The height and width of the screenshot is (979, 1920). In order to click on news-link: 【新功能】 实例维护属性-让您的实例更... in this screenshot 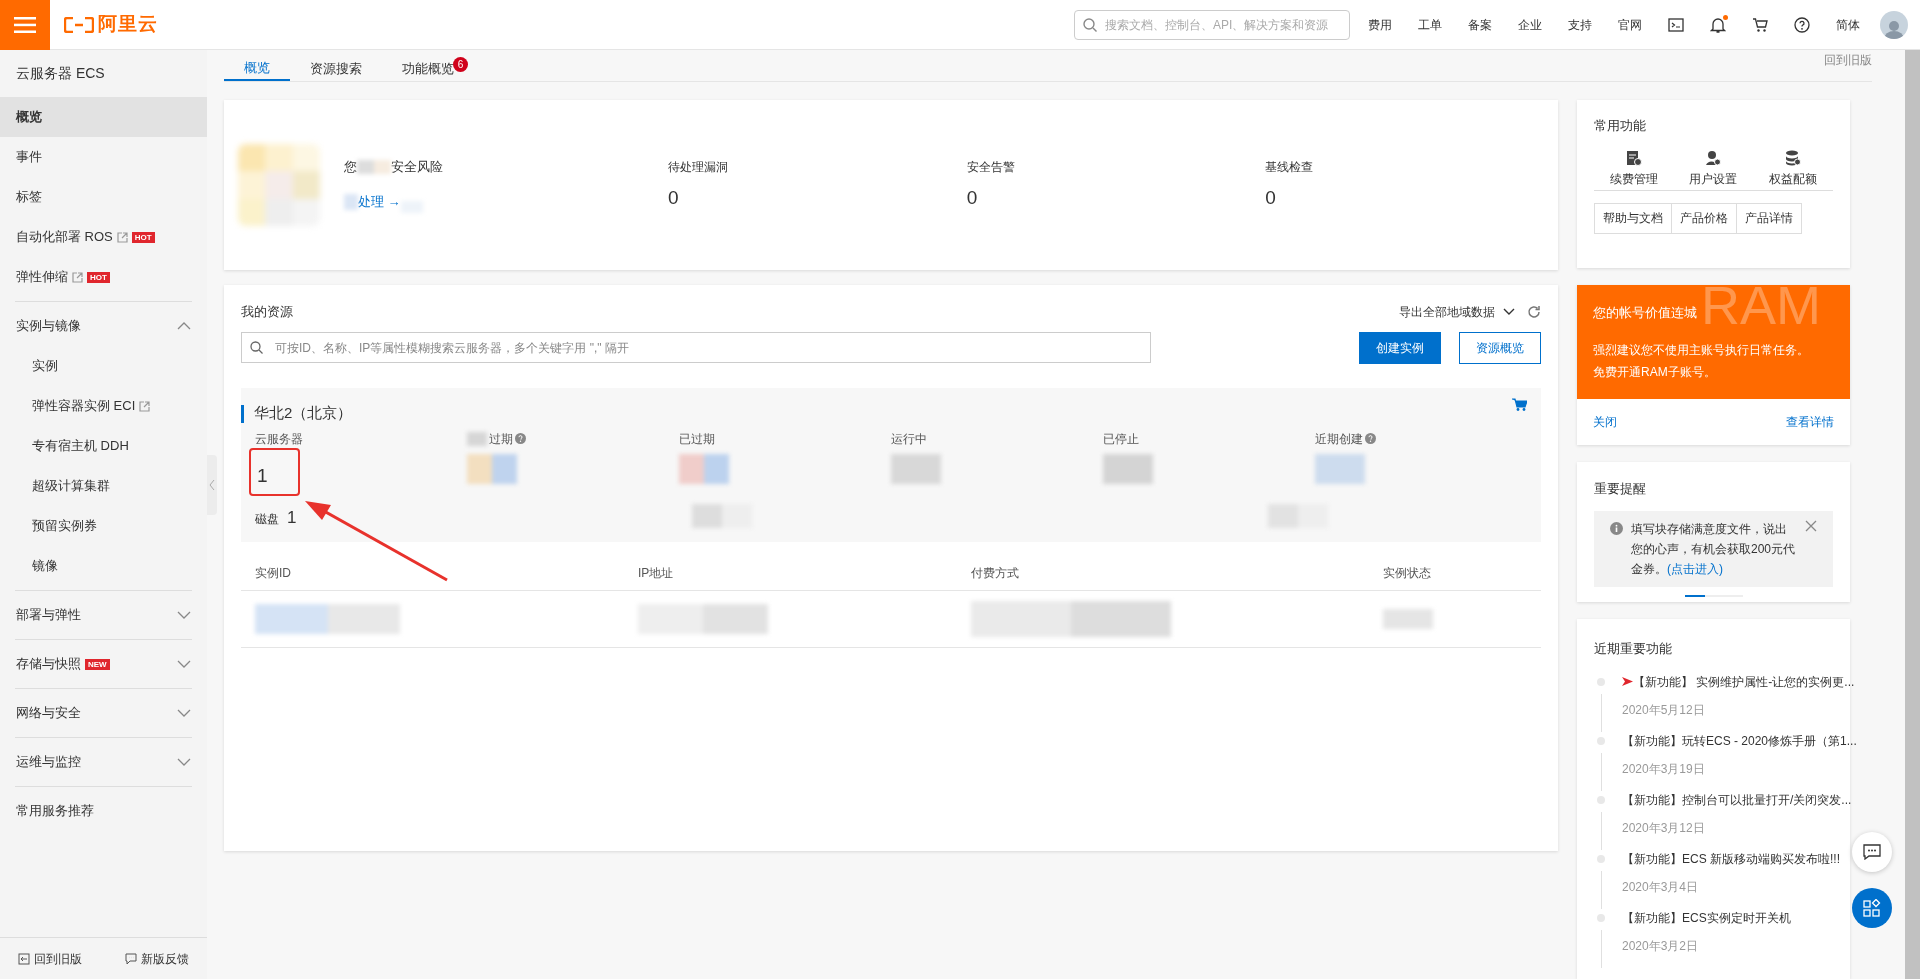, I will do `click(1744, 681)`.